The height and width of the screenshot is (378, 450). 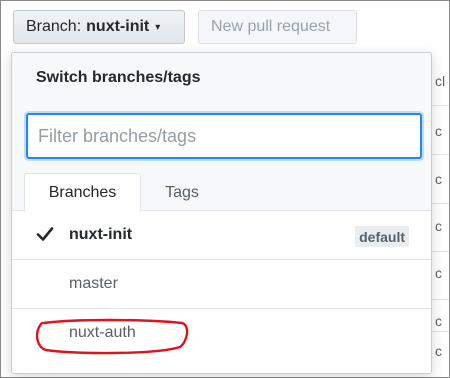 I want to click on annotation-circle, so click(x=112, y=336).